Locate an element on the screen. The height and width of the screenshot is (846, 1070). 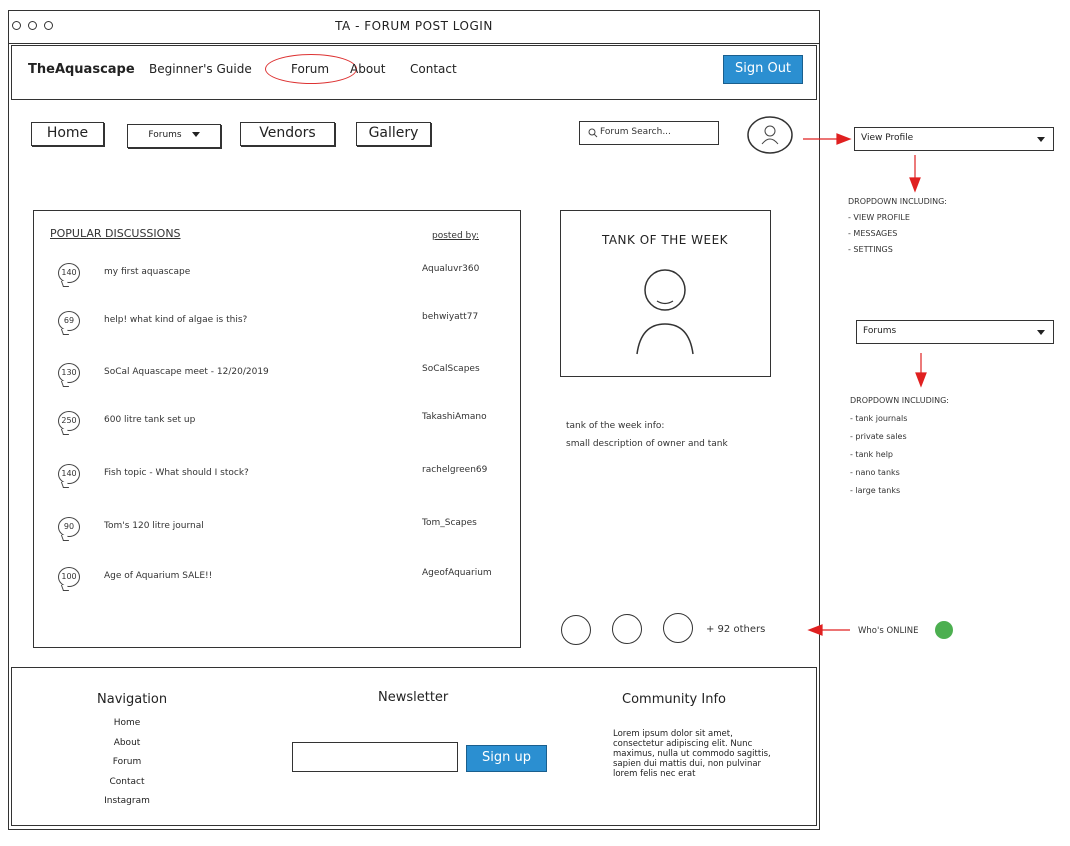
forums-annotation-dropdown-label: Forums is located at coordinates (880, 331).